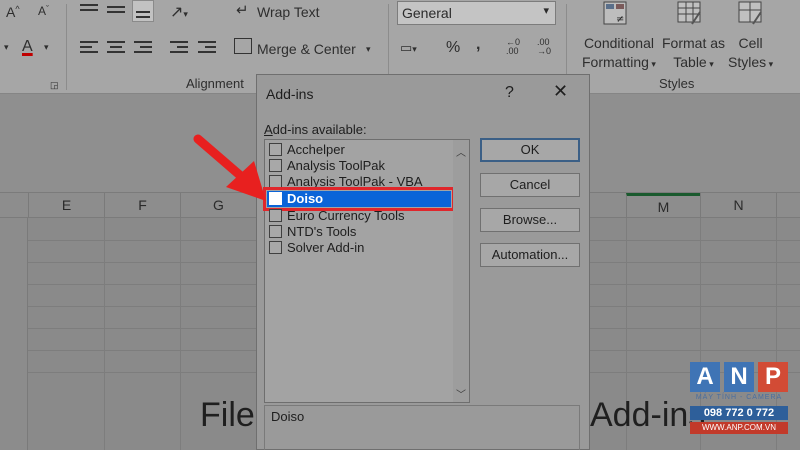 The width and height of the screenshot is (800, 450). Describe the element at coordinates (461, 393) in the screenshot. I see `scroll-down-icon: ﹀` at that location.